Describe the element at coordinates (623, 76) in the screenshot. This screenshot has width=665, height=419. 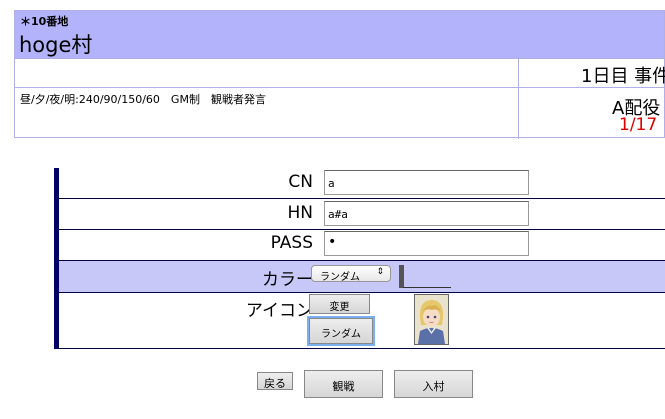
I see `day-status: 1日目 事件` at that location.